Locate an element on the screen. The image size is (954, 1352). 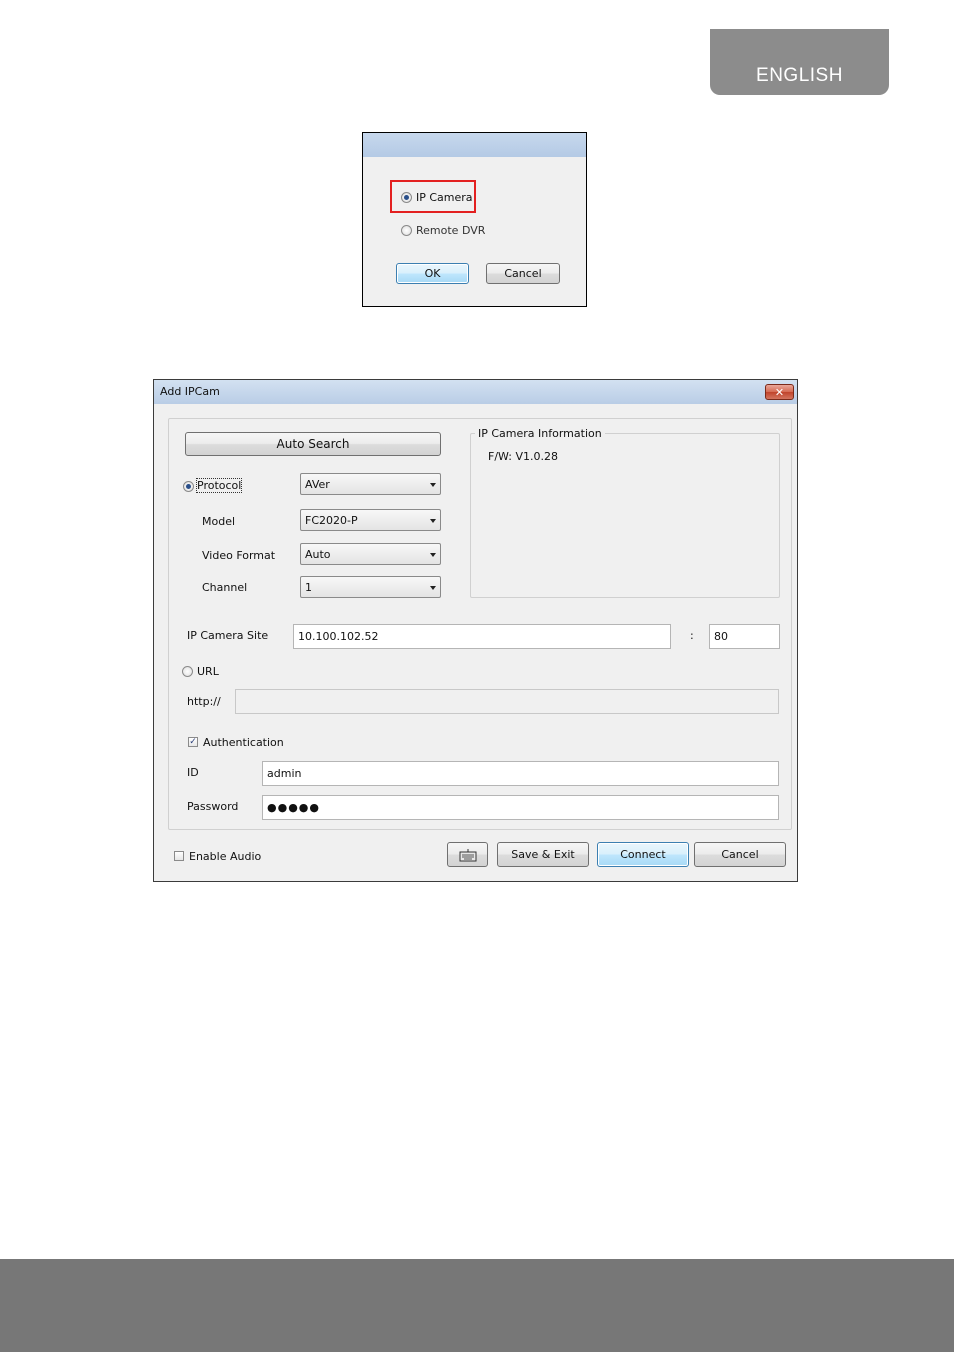
dialog-titlebar: Add IPCam ✕ is located at coordinates (475, 392).